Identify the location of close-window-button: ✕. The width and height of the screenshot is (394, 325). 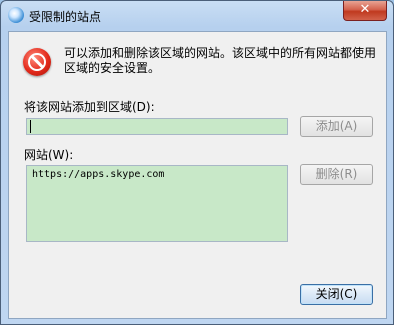
(365, 11).